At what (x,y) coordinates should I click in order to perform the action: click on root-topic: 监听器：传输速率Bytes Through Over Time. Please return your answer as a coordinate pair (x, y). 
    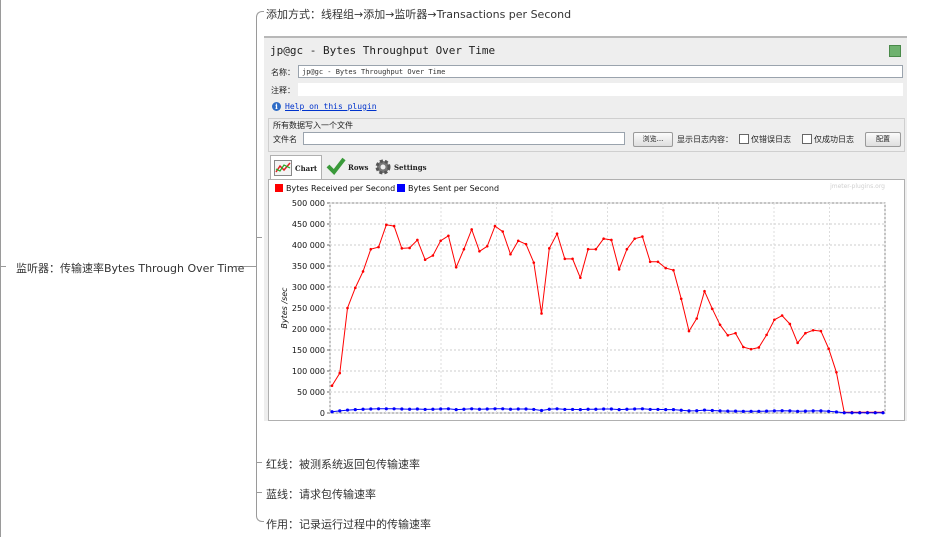
    Looking at the image, I should click on (130, 268).